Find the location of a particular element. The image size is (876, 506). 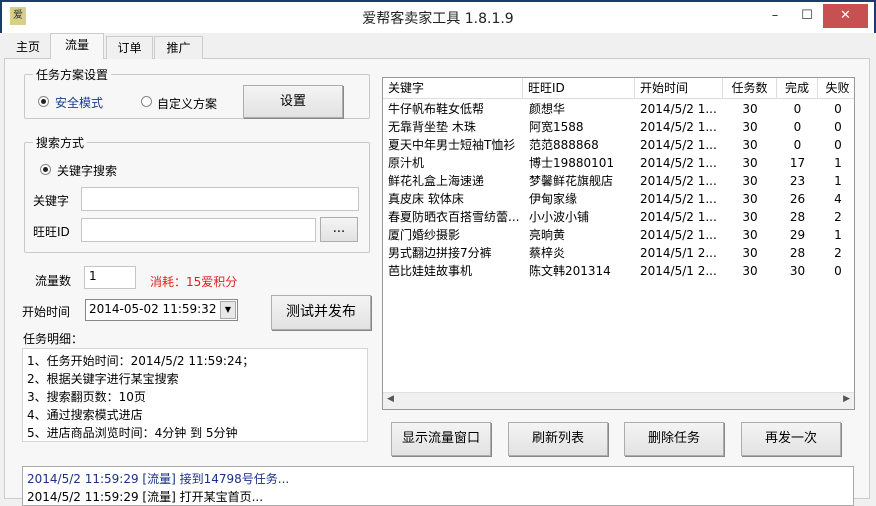

radio-keyword-search is located at coordinates (45, 169).